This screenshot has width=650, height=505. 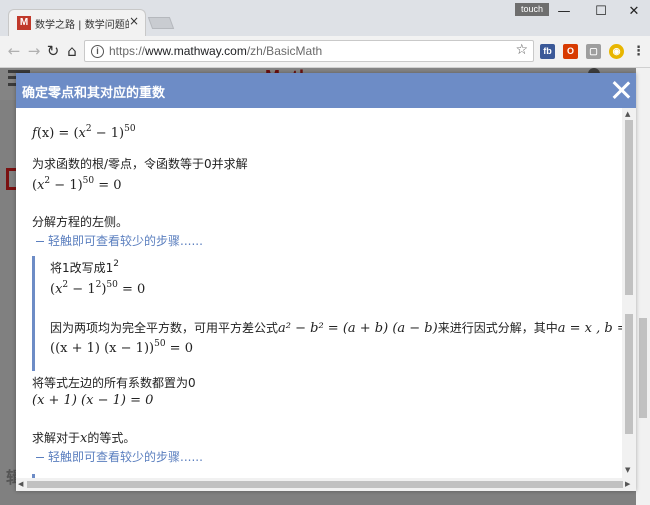 What do you see at coordinates (64, 133) in the screenshot?
I see `formula-eq: =` at bounding box center [64, 133].